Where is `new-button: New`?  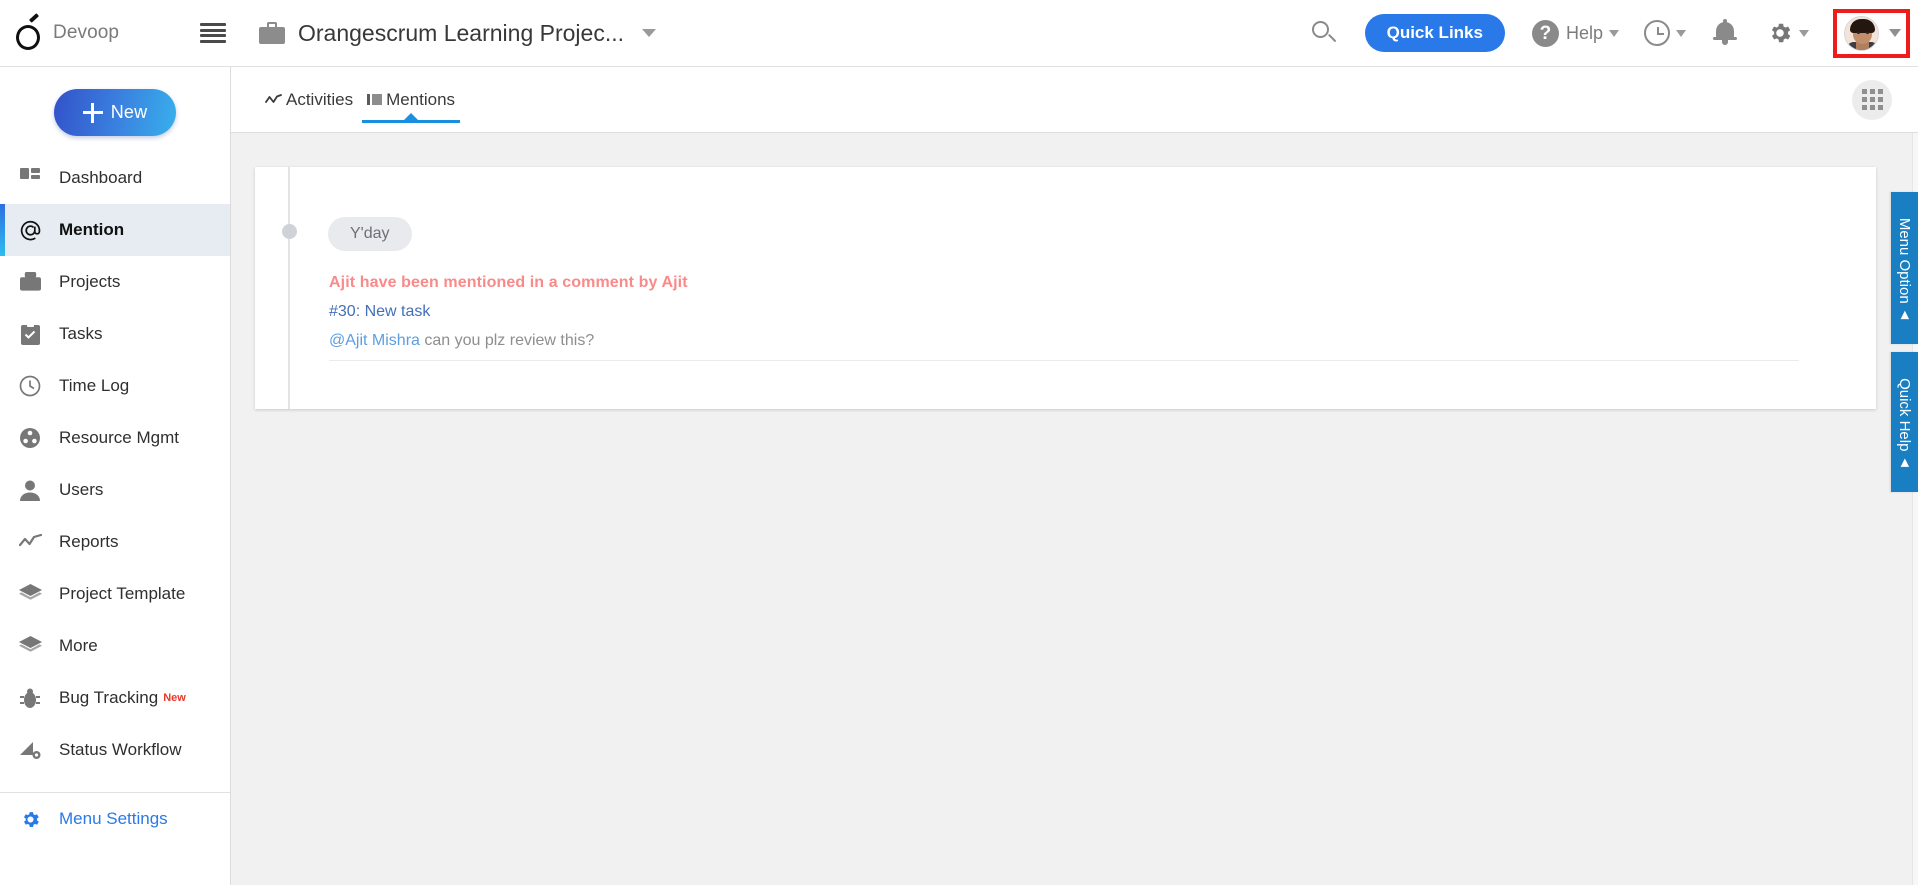 new-button: New is located at coordinates (115, 112).